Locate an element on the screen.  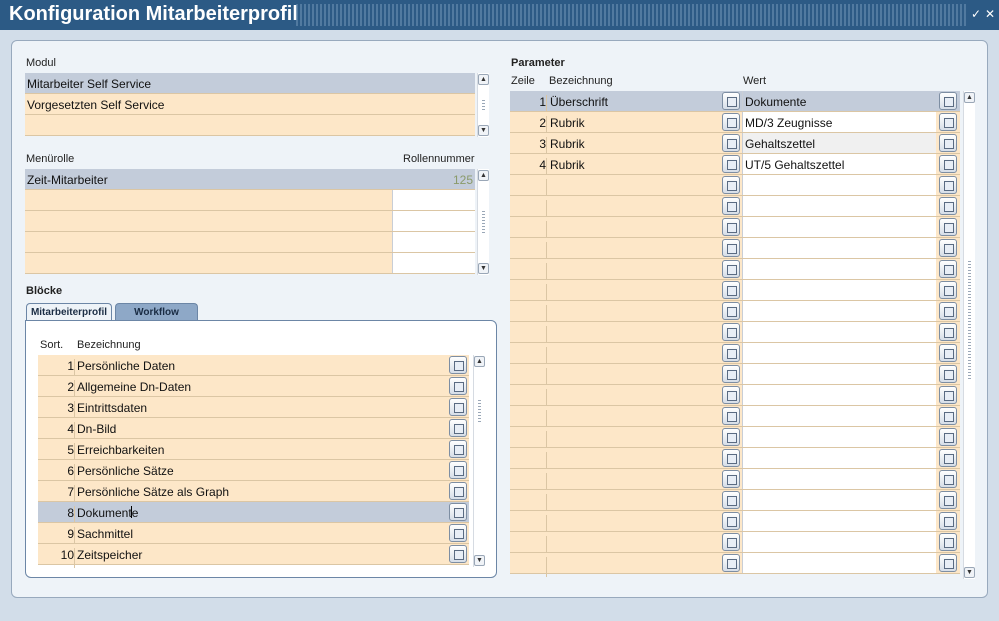
tab-workflow: Workflow is located at coordinates (156, 312).